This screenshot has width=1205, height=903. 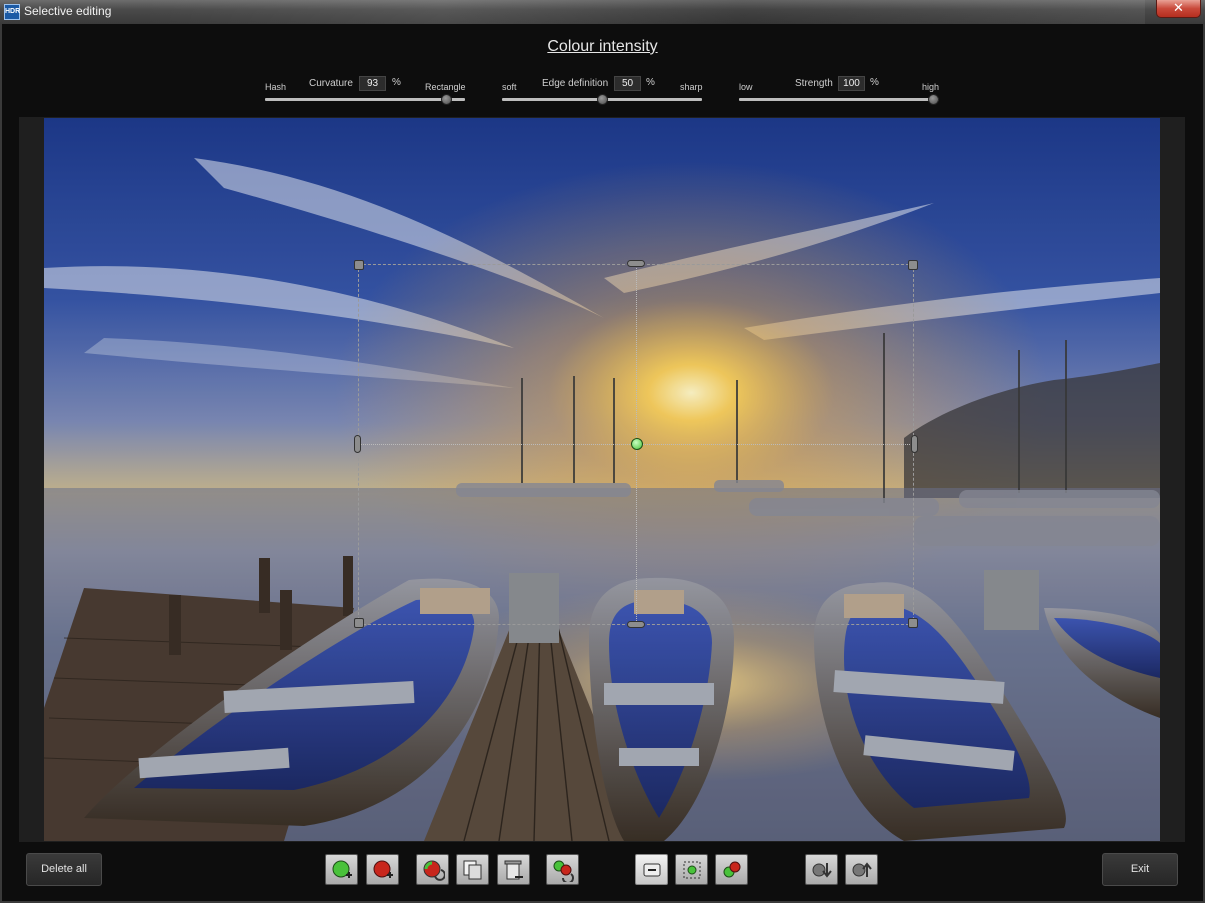 I want to click on copy-button, so click(x=472, y=869).